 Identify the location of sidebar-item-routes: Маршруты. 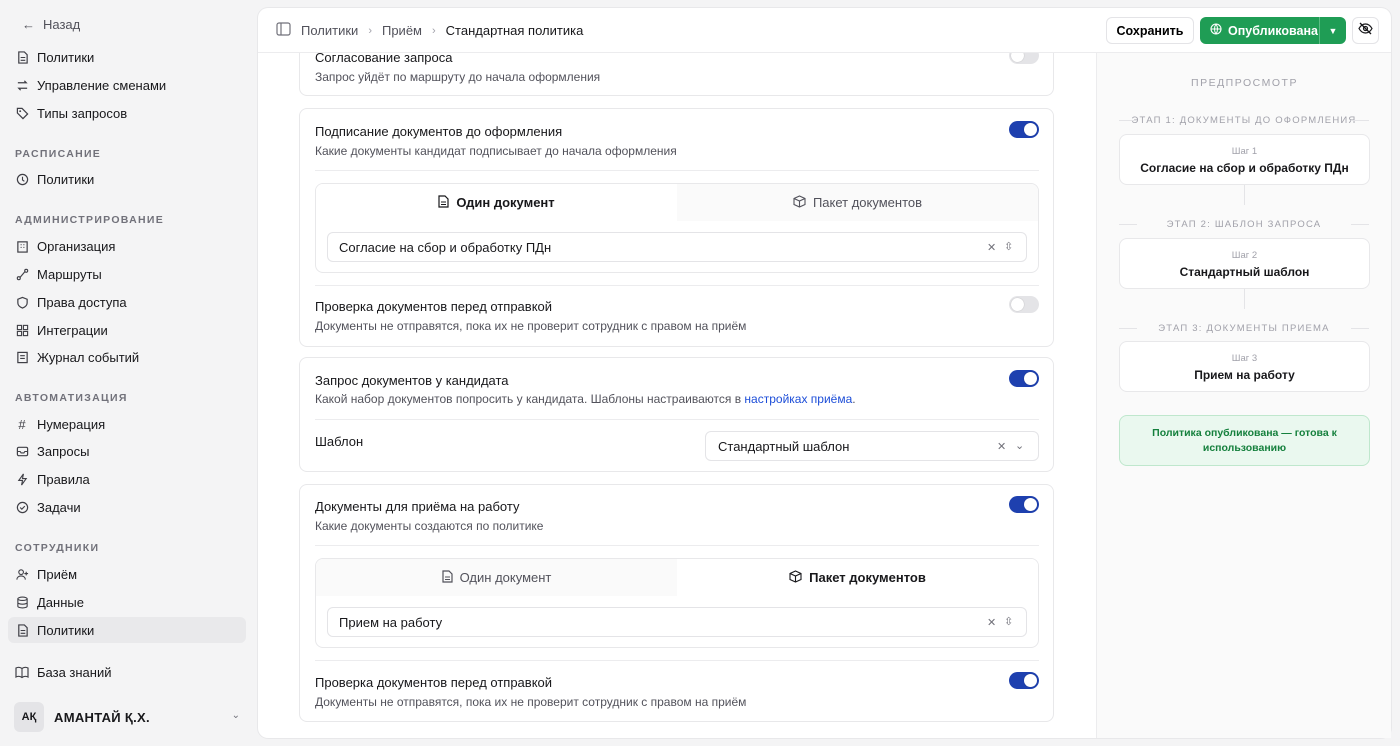
(127, 274).